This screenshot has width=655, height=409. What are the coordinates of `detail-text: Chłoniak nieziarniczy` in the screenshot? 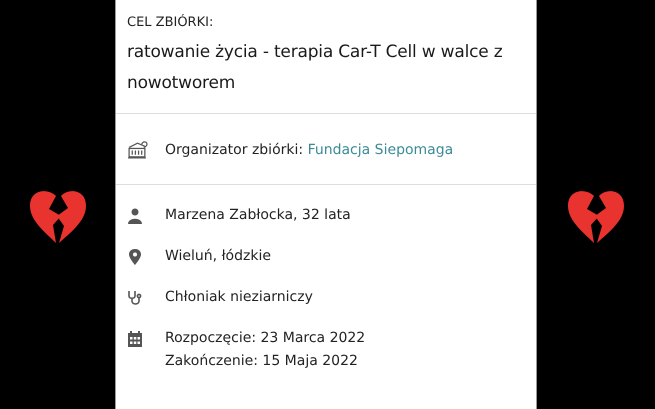 It's located at (239, 297).